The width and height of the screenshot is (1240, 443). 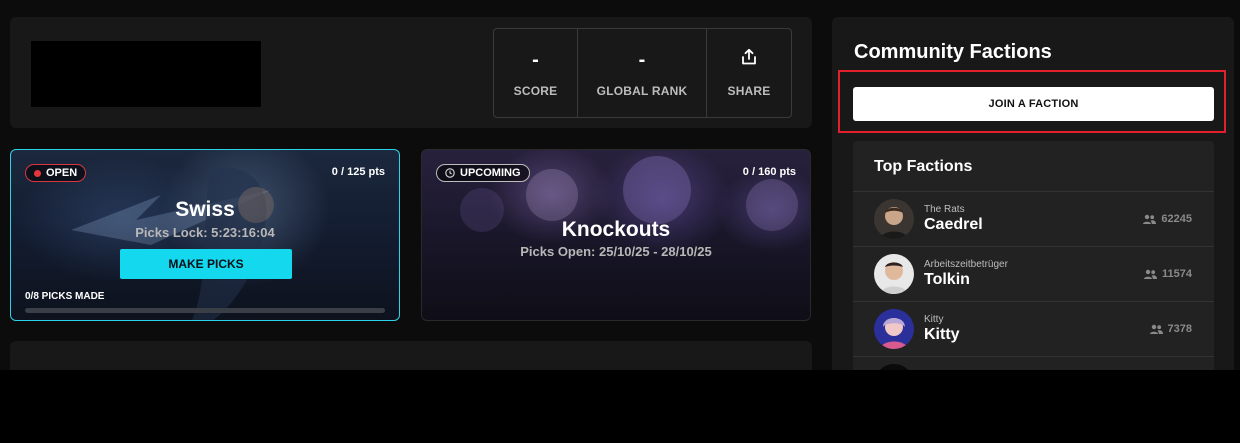 What do you see at coordinates (944, 209) in the screenshot?
I see `faction-name: The Rats` at bounding box center [944, 209].